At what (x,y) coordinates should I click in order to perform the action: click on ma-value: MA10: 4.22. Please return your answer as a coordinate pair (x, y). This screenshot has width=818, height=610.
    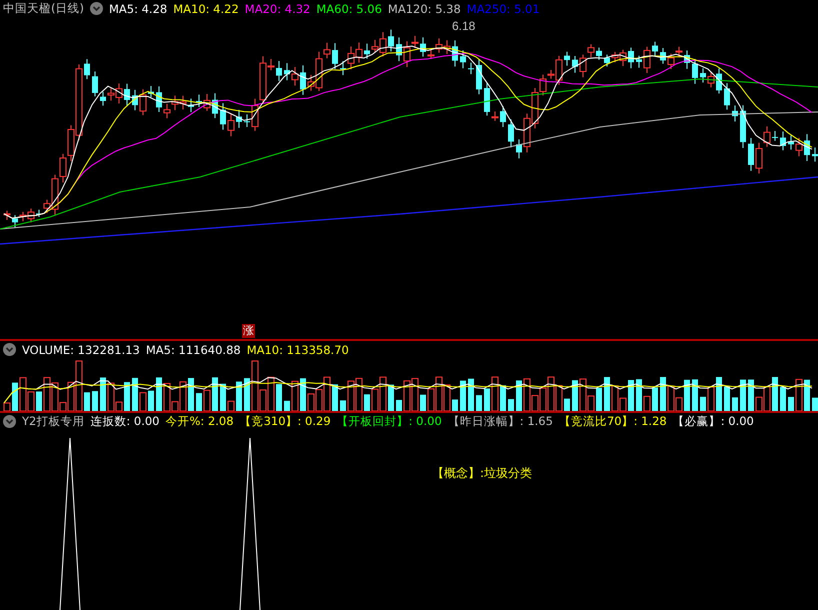
    Looking at the image, I should click on (206, 9).